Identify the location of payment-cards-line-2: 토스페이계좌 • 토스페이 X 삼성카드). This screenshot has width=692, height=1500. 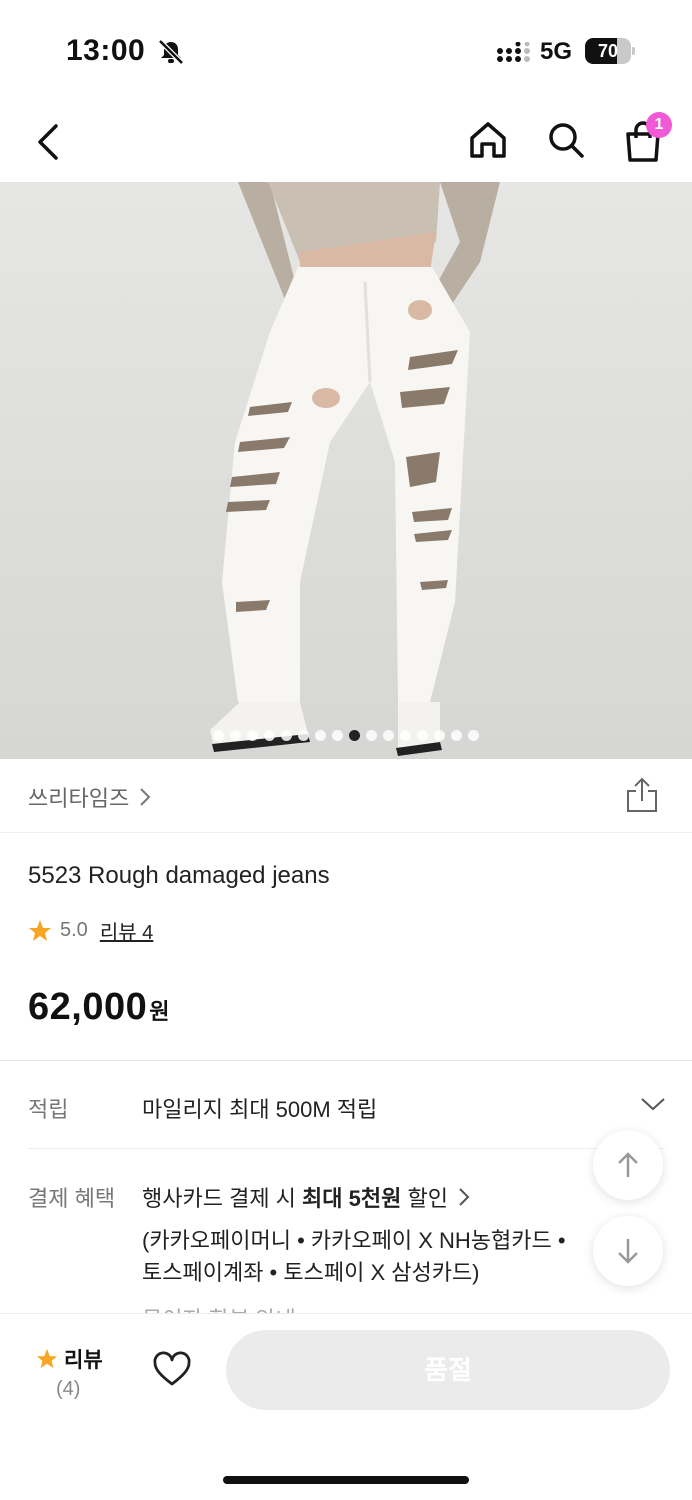
(311, 1272).